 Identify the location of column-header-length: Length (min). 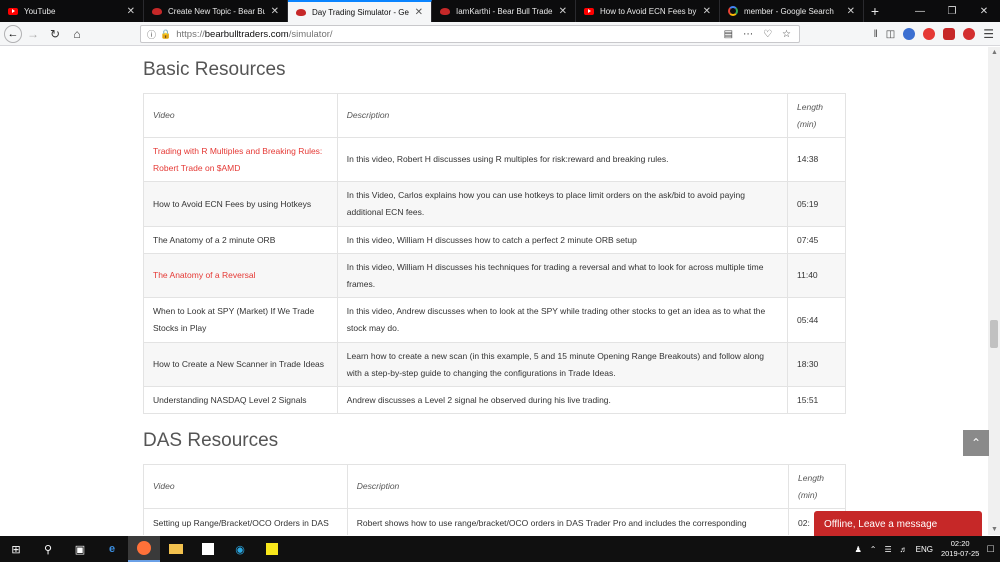
(816, 115).